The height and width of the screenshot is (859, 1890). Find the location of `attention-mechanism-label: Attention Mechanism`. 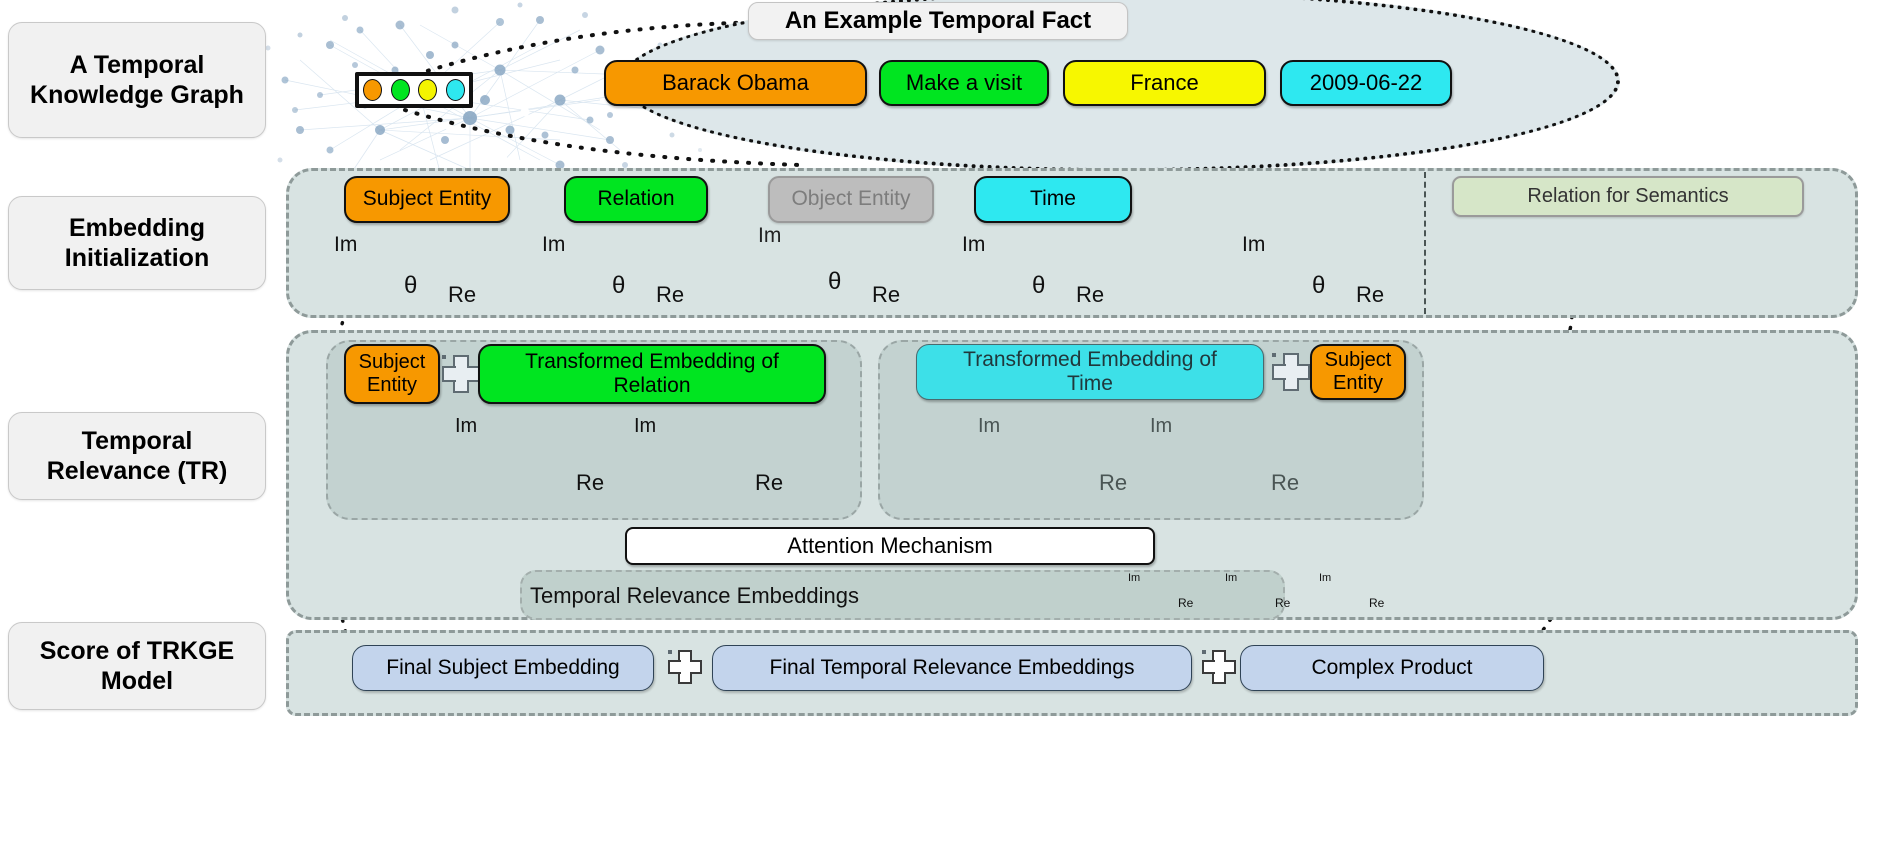

attention-mechanism-label: Attention Mechanism is located at coordinates (890, 546).